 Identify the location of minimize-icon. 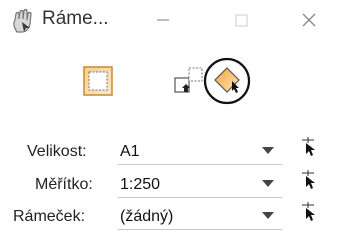
(163, 20).